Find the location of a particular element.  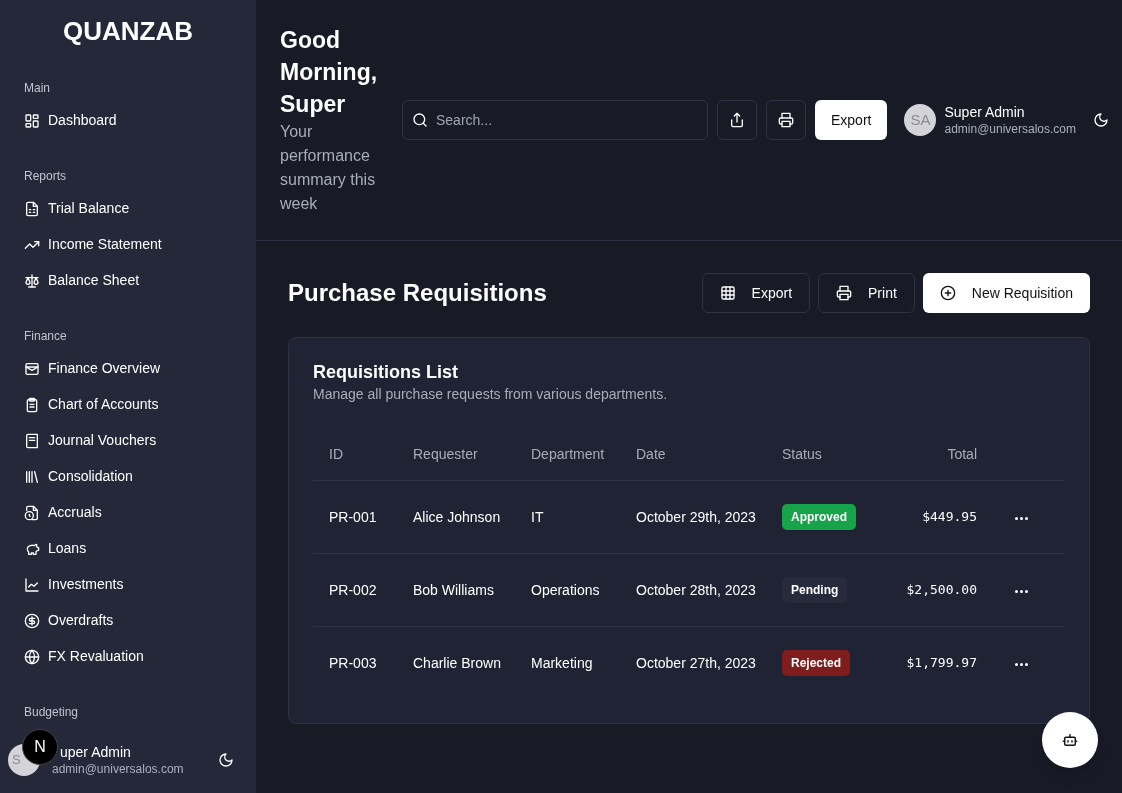

status-badge: Rejected is located at coordinates (816, 662).